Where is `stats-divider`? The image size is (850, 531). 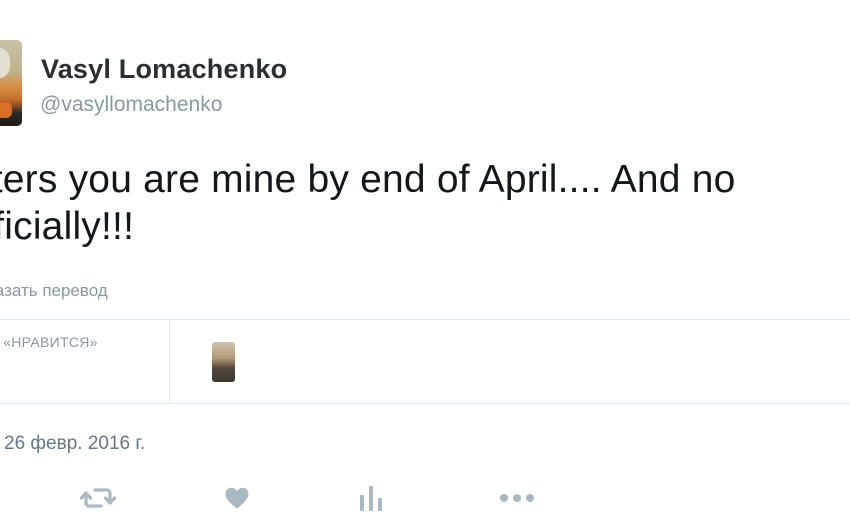
stats-divider is located at coordinates (169, 361).